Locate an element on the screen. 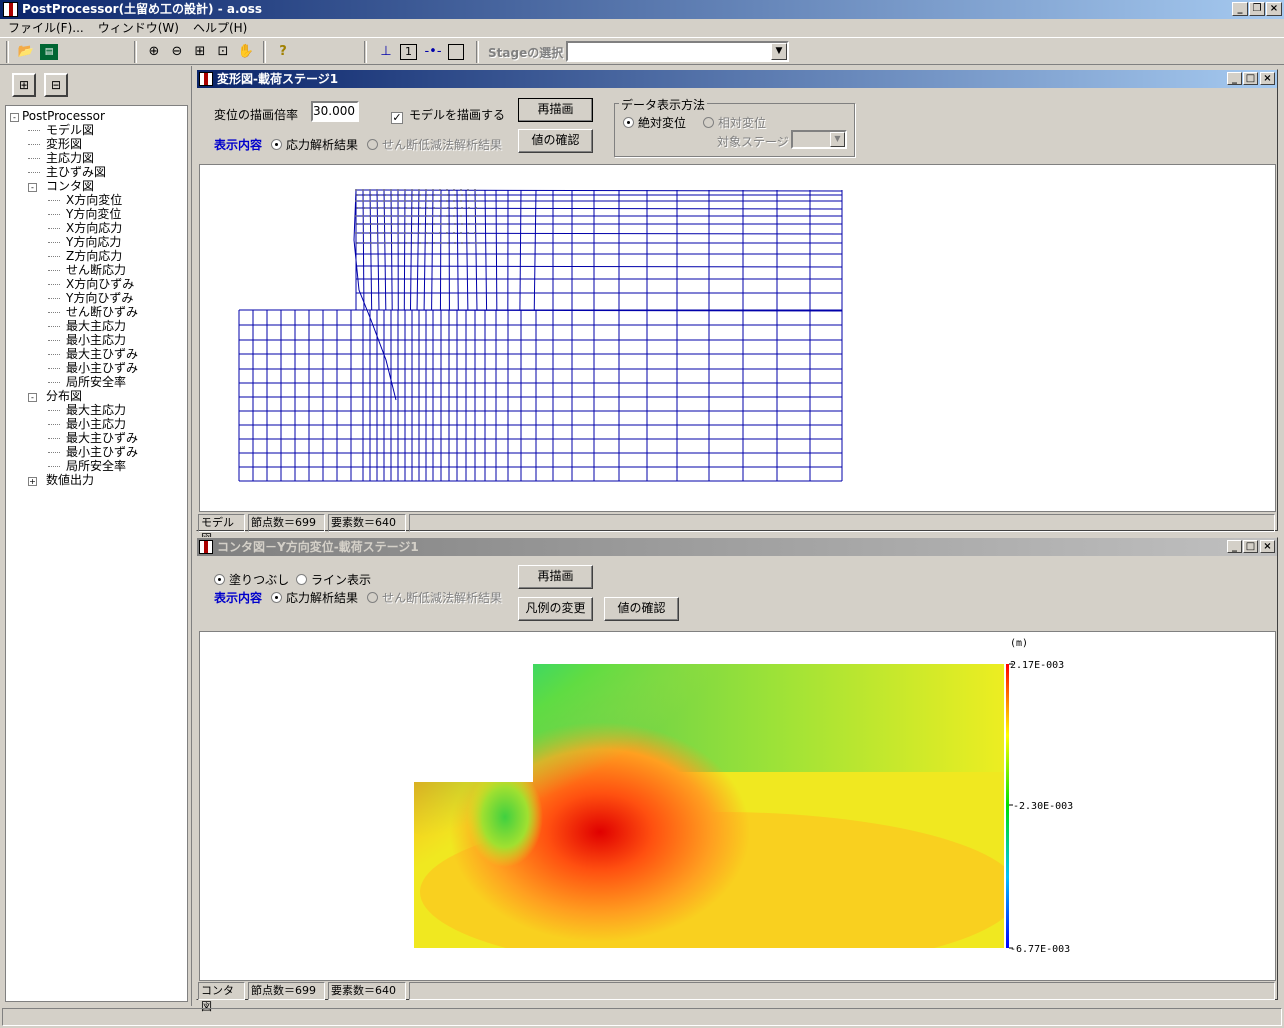  deform-redraw-button: 再描画 is located at coordinates (555, 110).